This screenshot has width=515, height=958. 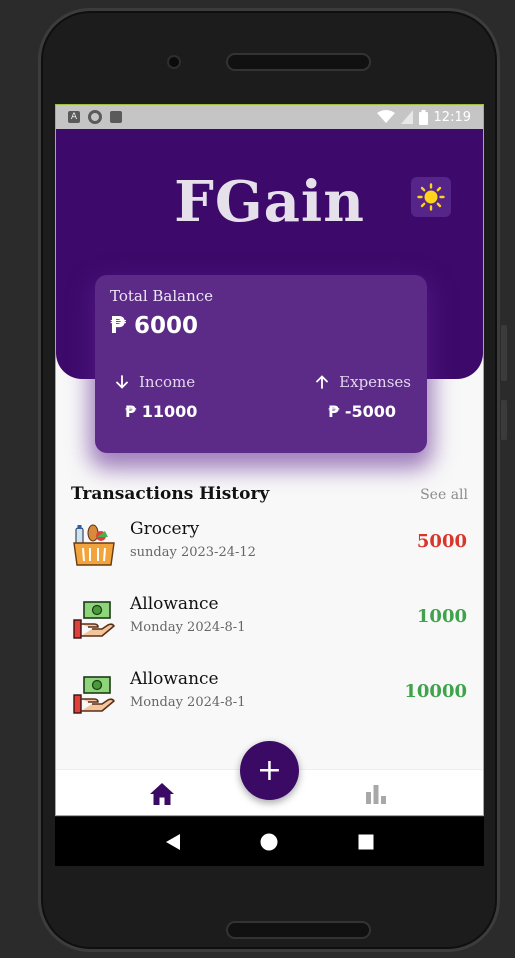 I want to click on android-navigation-bar, so click(x=269, y=841).